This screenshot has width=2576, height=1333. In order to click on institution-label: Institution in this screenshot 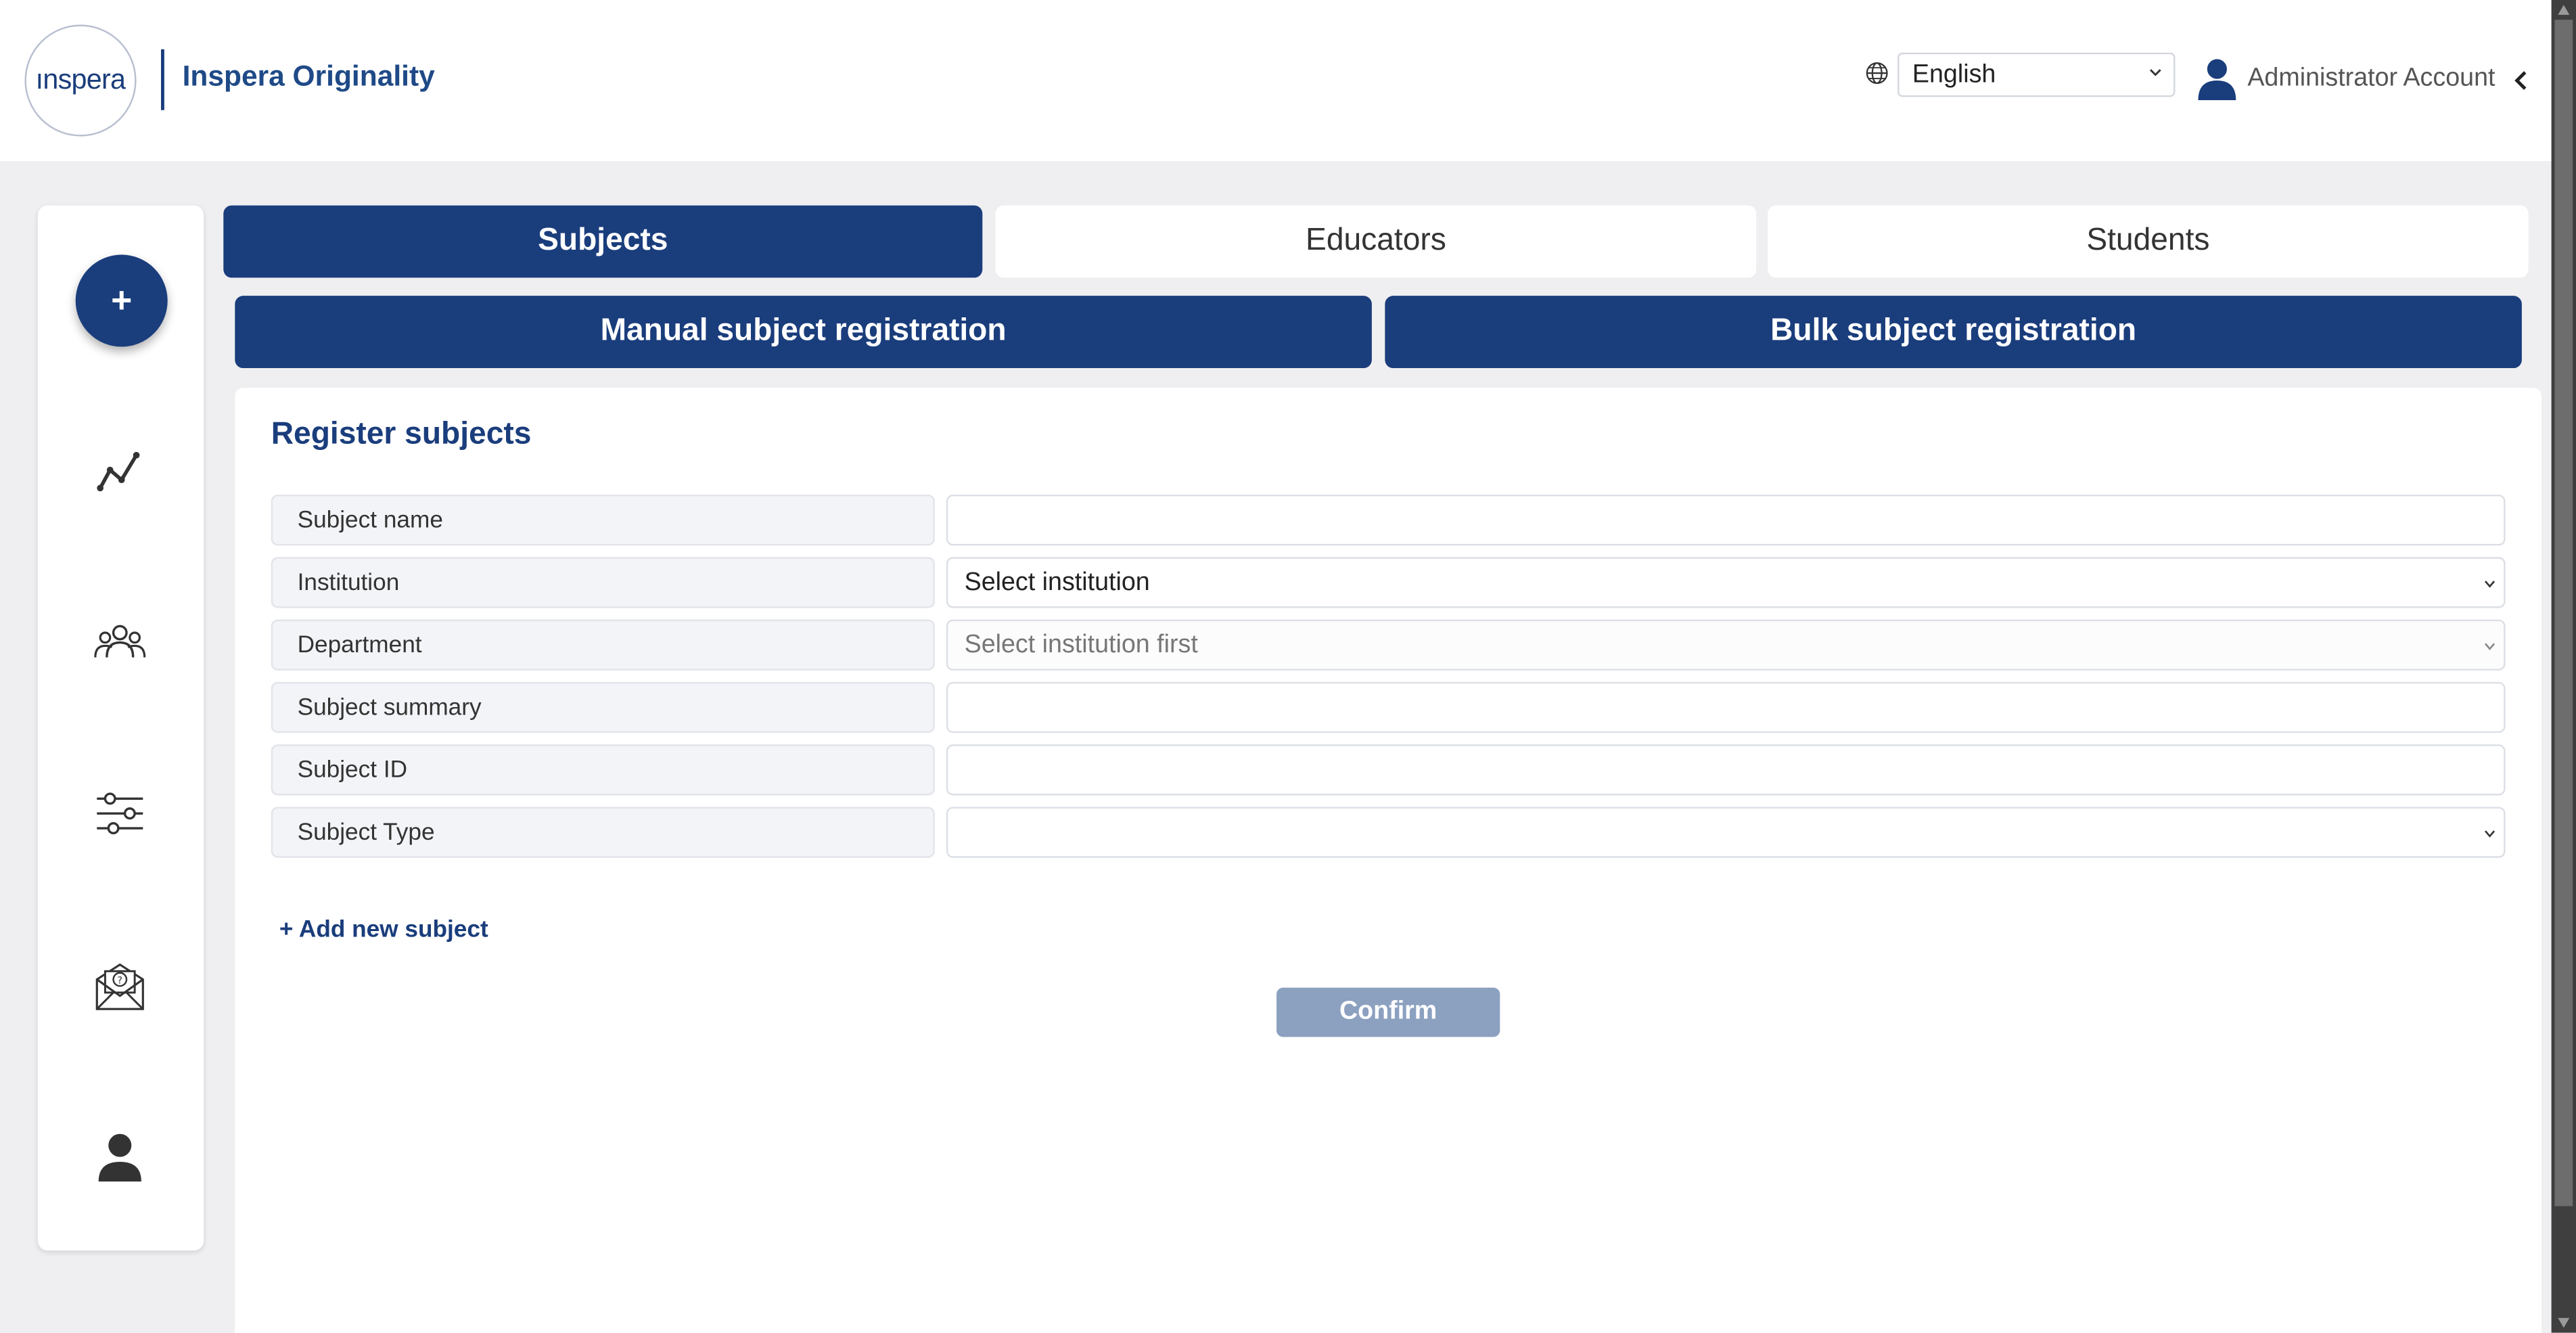, I will do `click(603, 582)`.